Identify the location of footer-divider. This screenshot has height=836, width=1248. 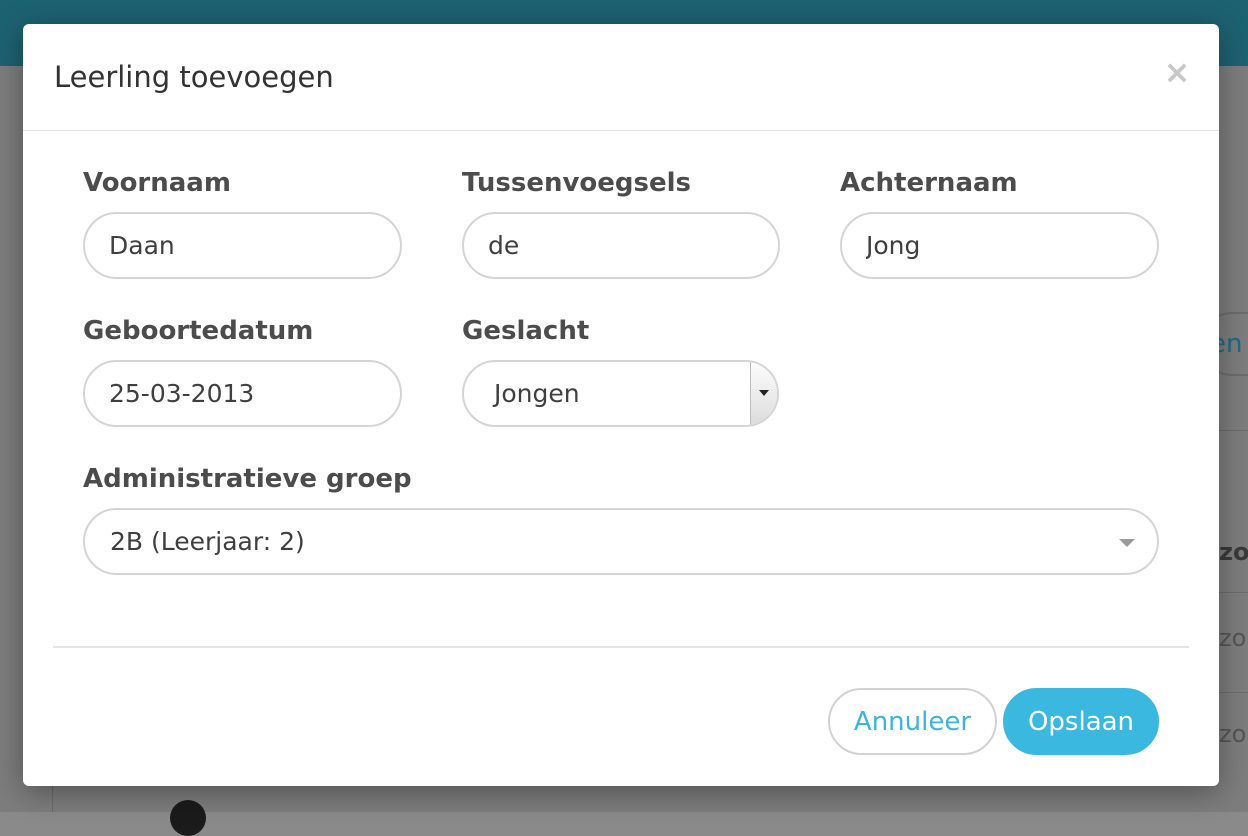
(621, 647).